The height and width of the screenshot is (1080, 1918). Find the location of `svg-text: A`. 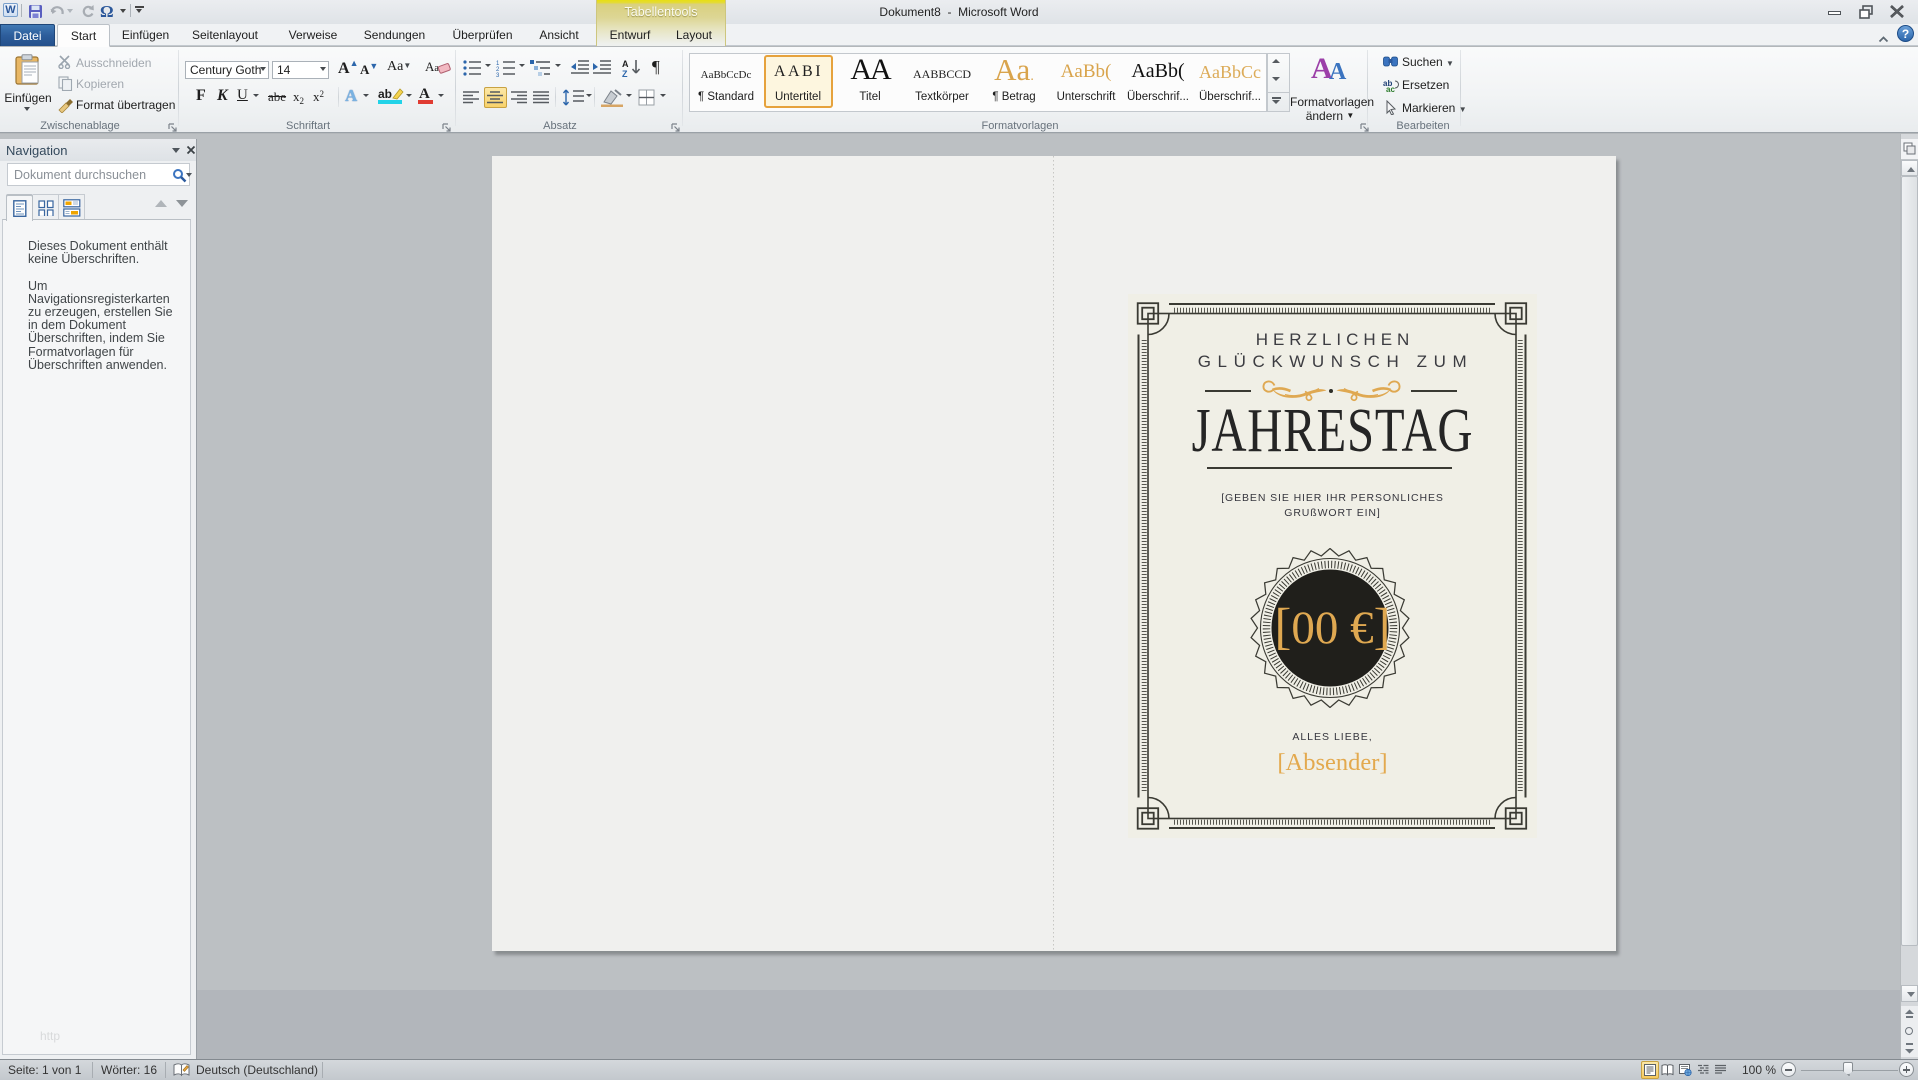

svg-text: A is located at coordinates (625, 64).